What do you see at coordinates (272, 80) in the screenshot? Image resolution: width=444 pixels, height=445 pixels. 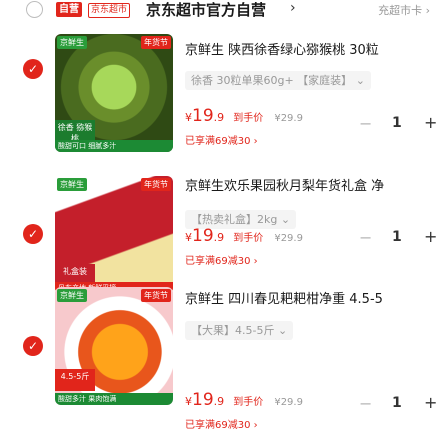 I see `spec-text: 徐香 30粒单果60g+ 【家庭装】` at bounding box center [272, 80].